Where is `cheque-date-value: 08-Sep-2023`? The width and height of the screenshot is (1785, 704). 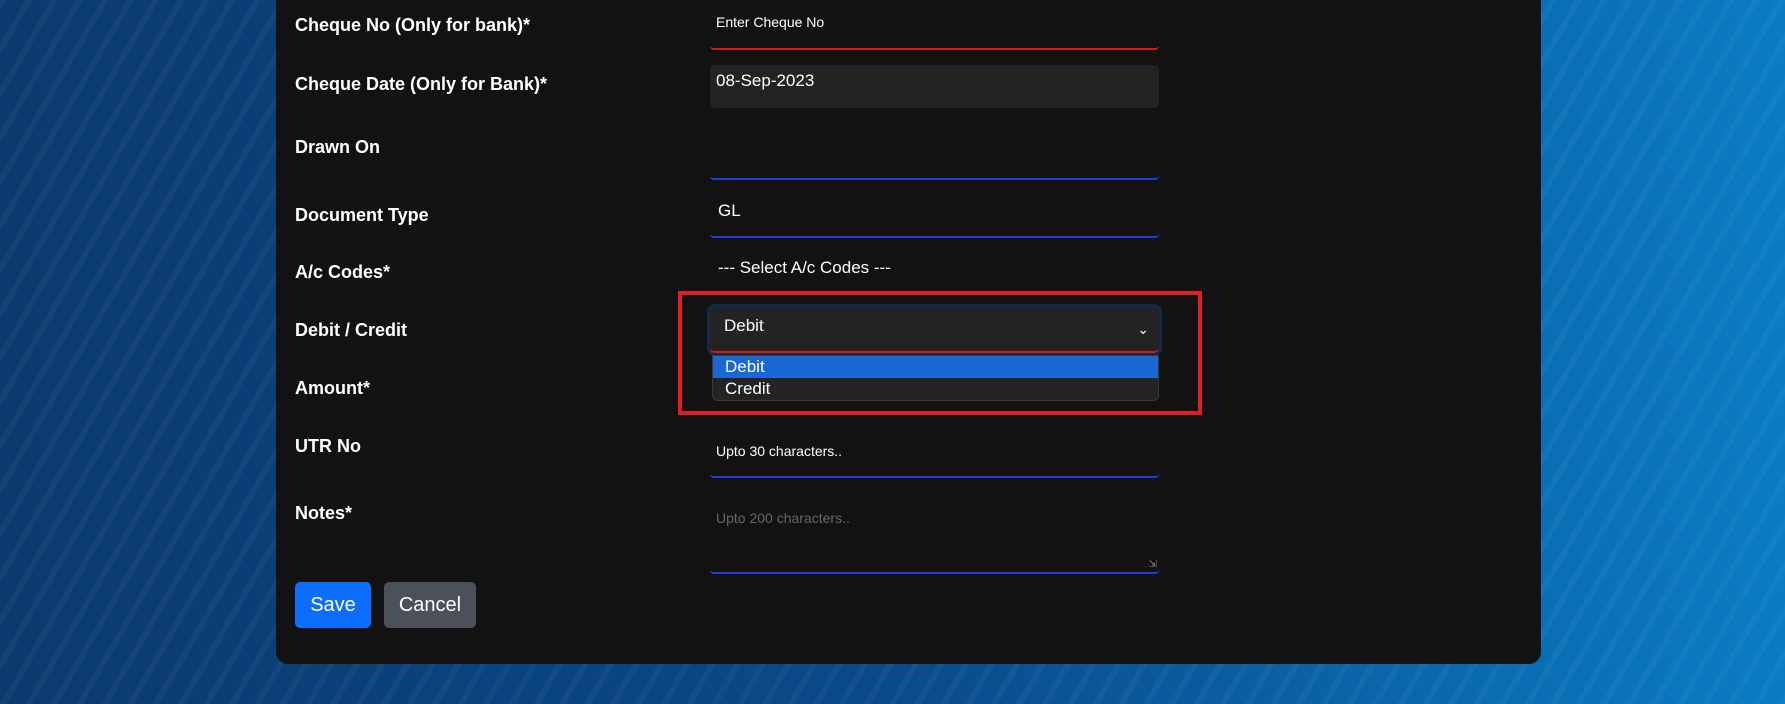
cheque-date-value: 08-Sep-2023 is located at coordinates (765, 80).